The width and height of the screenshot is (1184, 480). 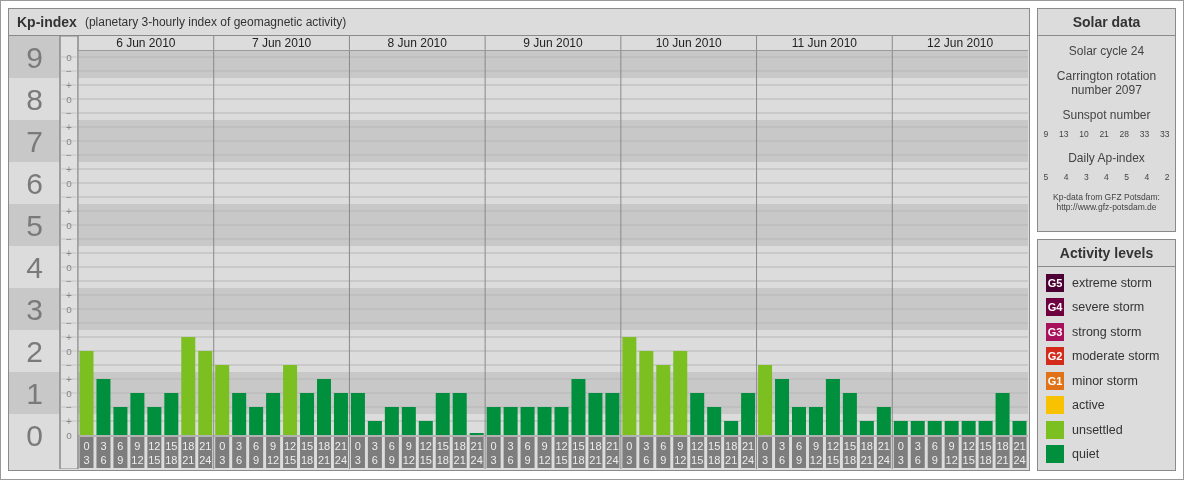 I want to click on level-label: quiet, so click(x=1086, y=454).